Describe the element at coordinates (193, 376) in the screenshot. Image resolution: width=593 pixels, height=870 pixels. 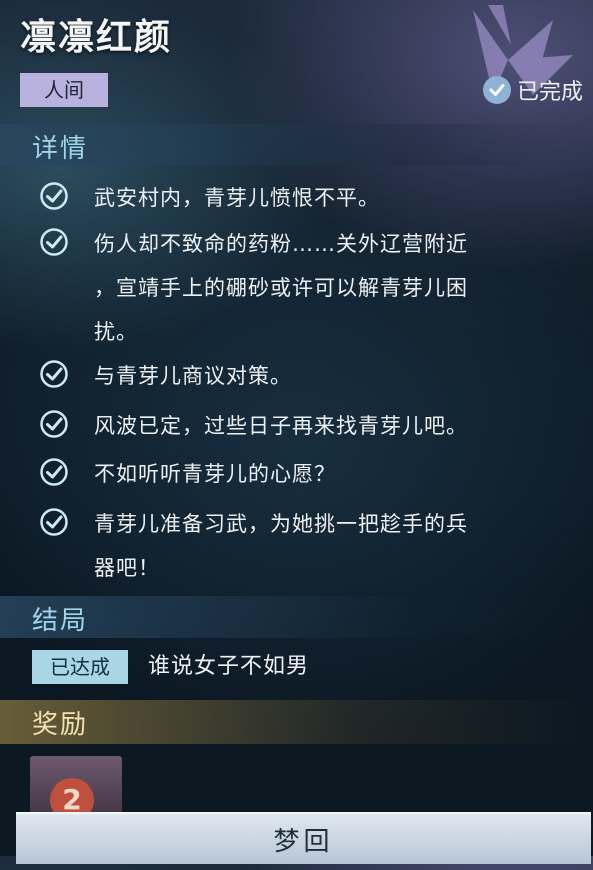
I see `item-text: 与青芽儿商议对策。` at that location.